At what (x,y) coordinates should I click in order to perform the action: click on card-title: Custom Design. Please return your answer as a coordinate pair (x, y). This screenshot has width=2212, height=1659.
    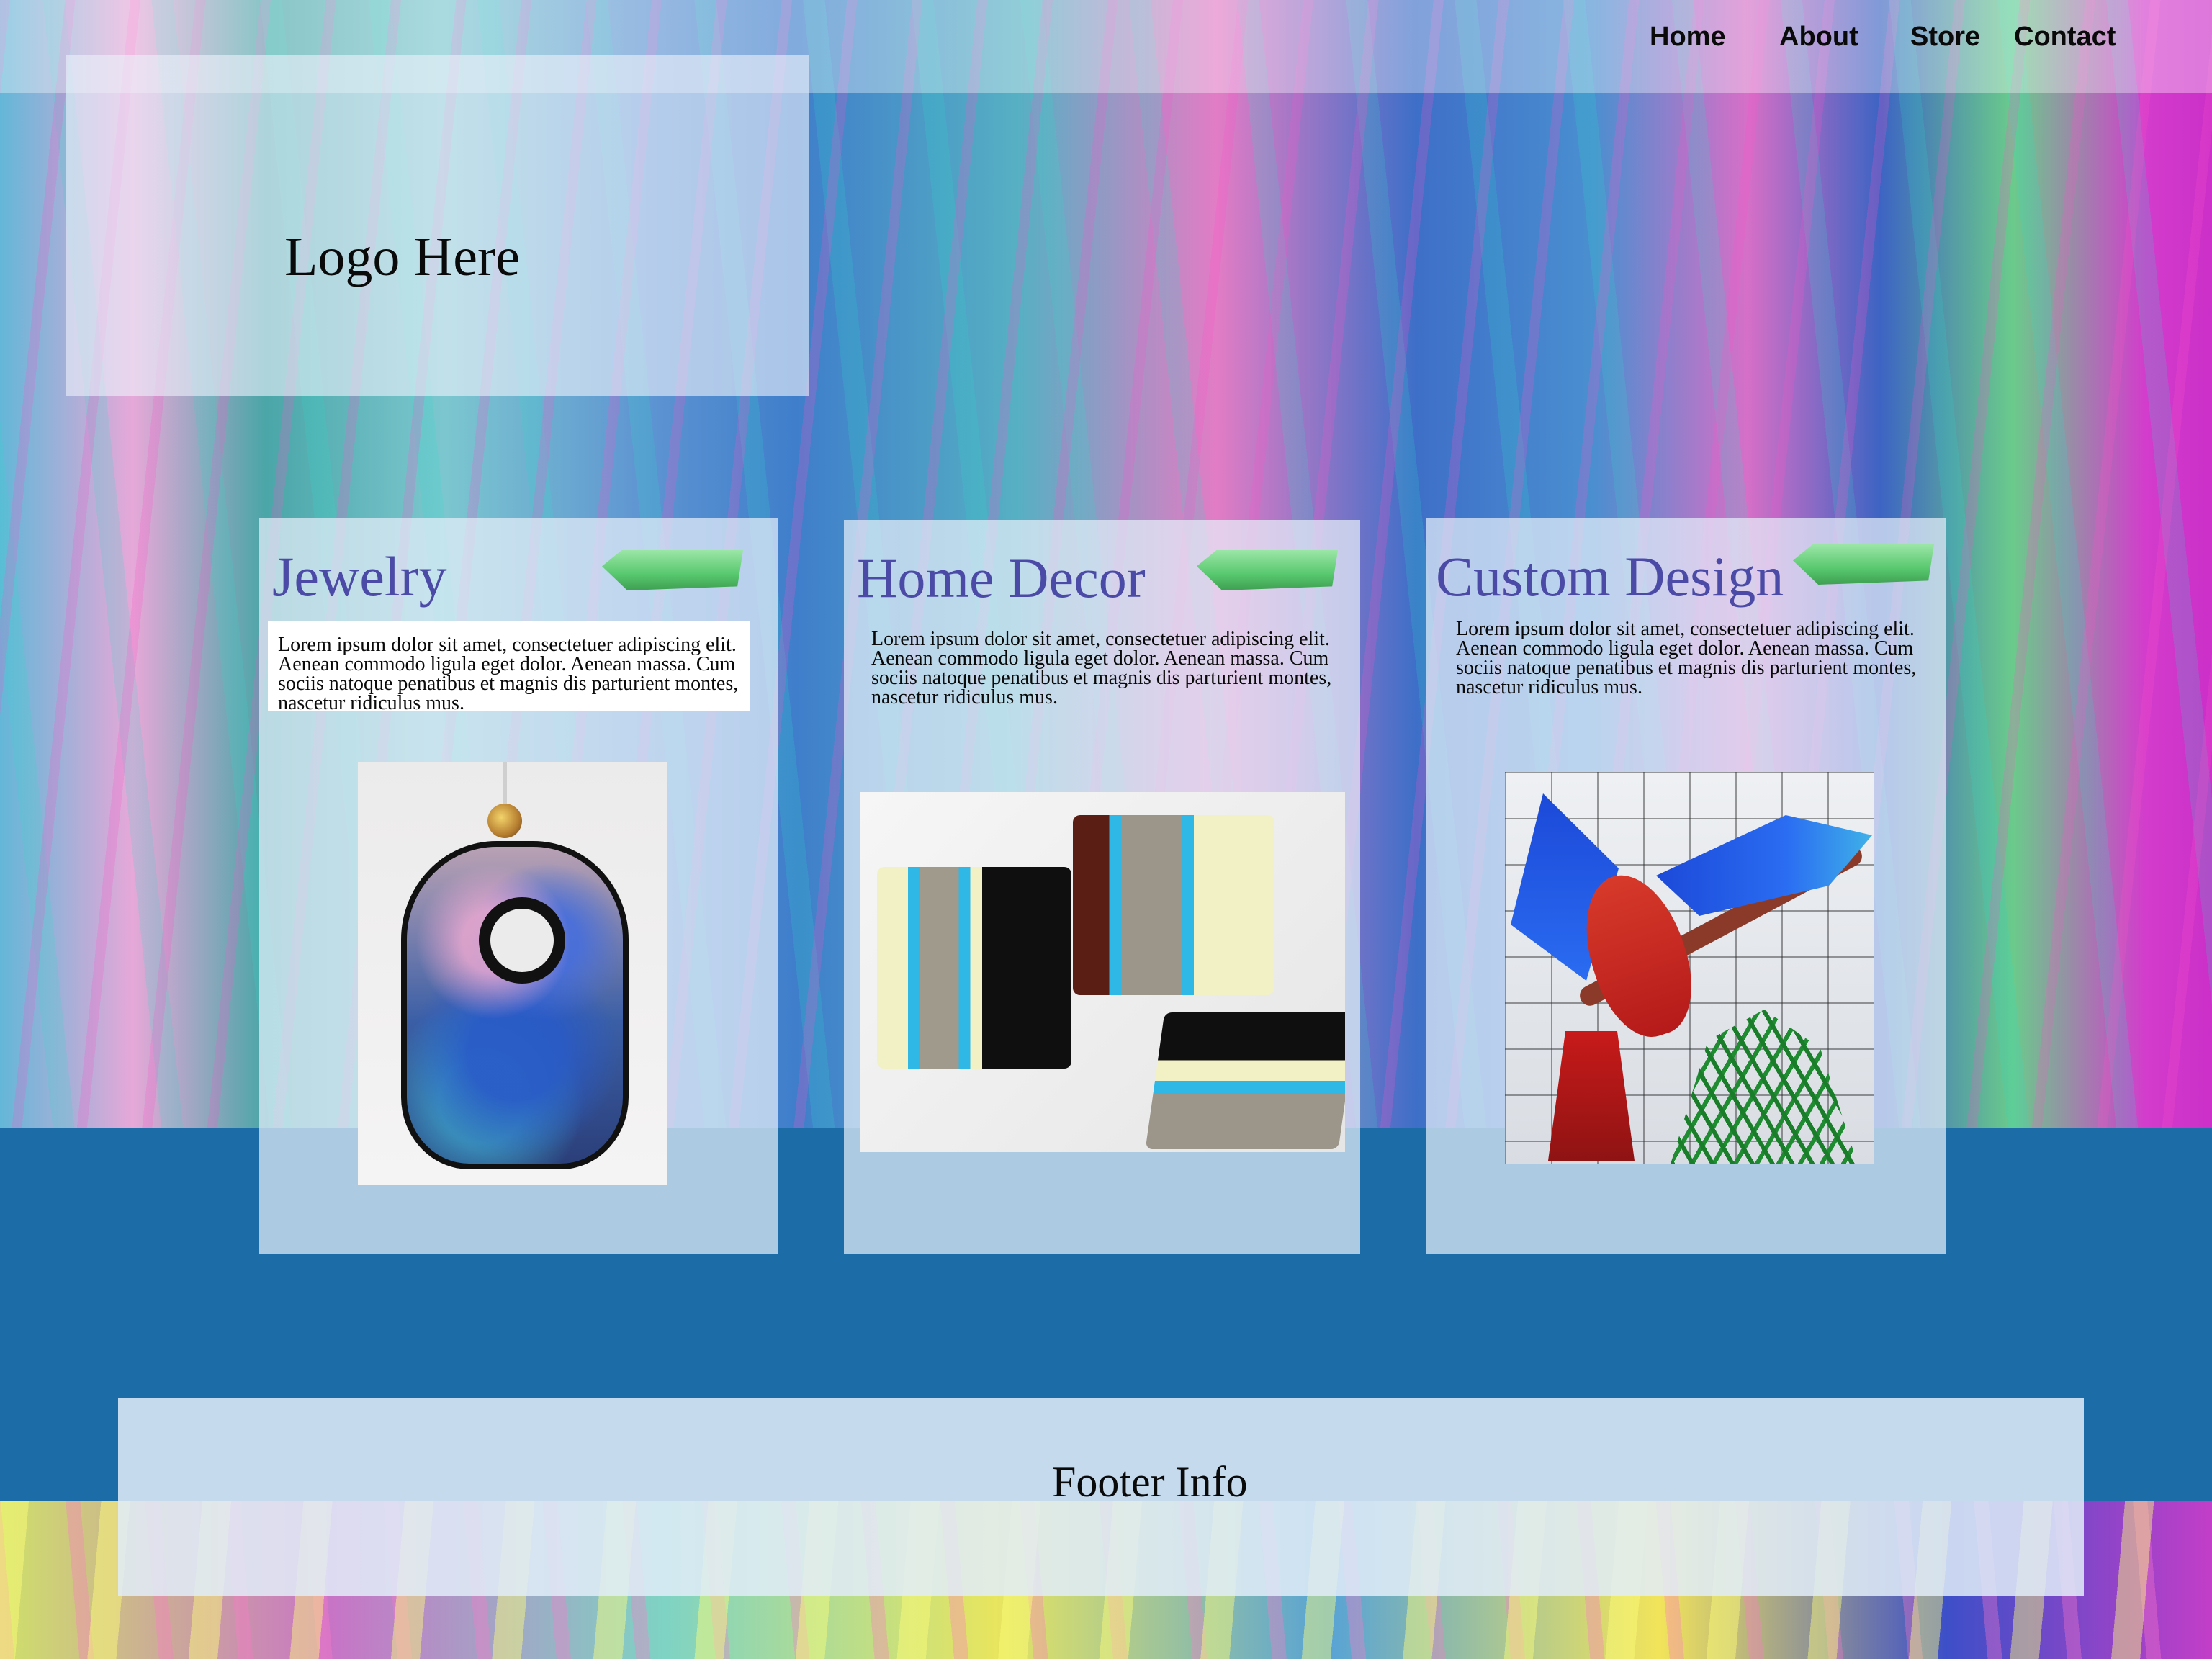
    Looking at the image, I should click on (1610, 576).